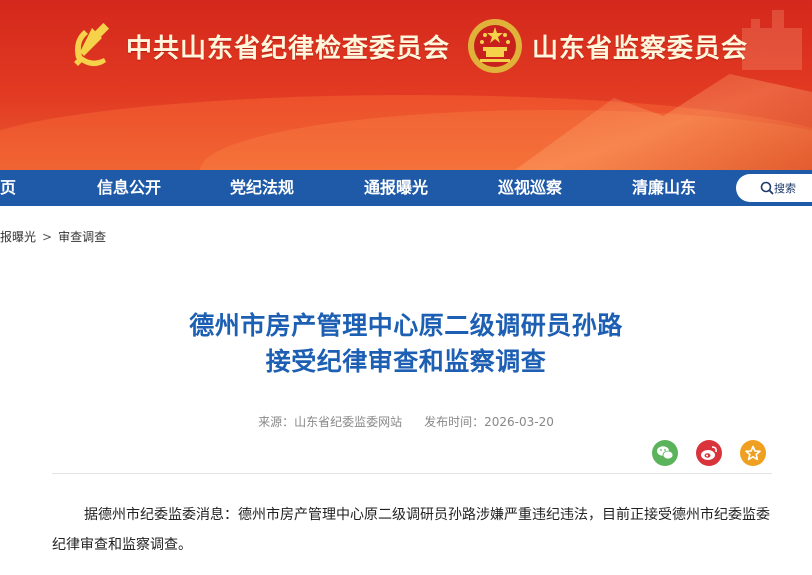  What do you see at coordinates (640, 48) in the screenshot?
I see `title-state: 山东省监察委员会` at bounding box center [640, 48].